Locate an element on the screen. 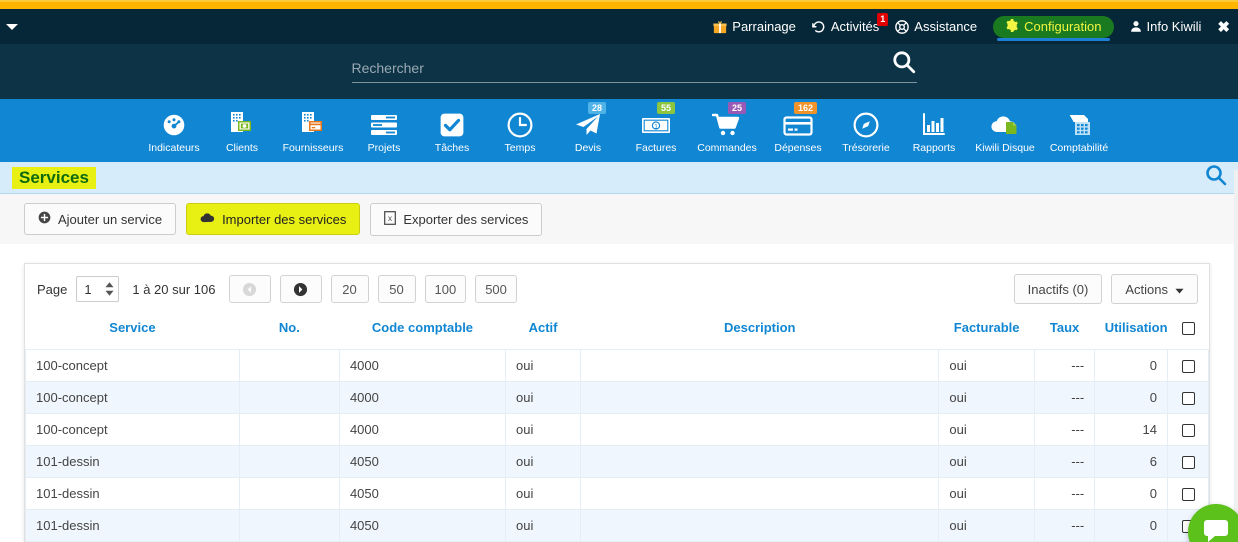 Image resolution: width=1238 pixels, height=542 pixels. nav-item-kiwili-disque: Kiwili Disque is located at coordinates (1005, 131).